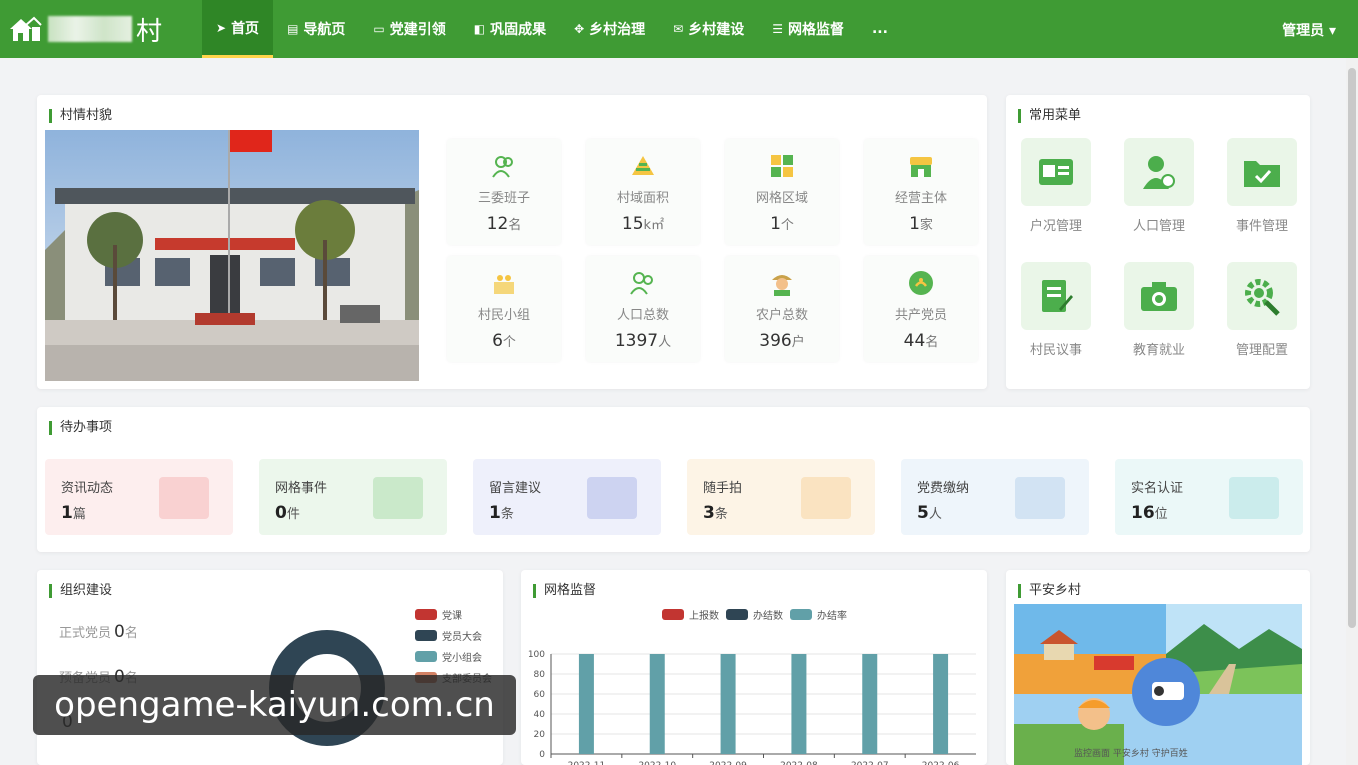 Image resolution: width=1358 pixels, height=765 pixels. What do you see at coordinates (1158, 350) in the screenshot?
I see `menu-item-label: 教育就业` at bounding box center [1158, 350].